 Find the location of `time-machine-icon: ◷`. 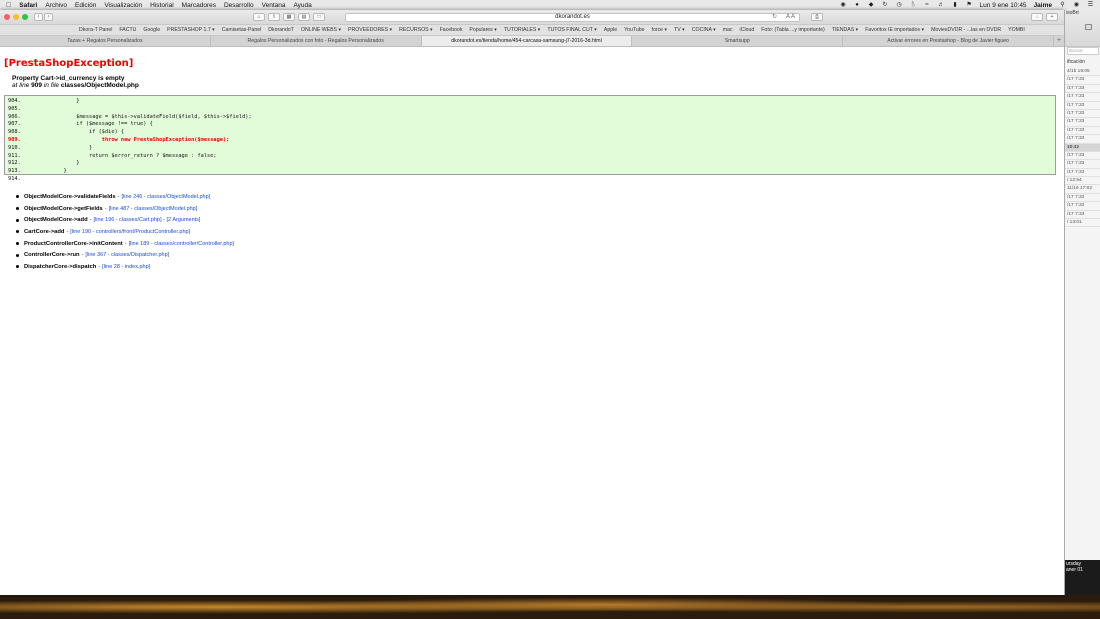

time-machine-icon: ◷ is located at coordinates (899, 5).